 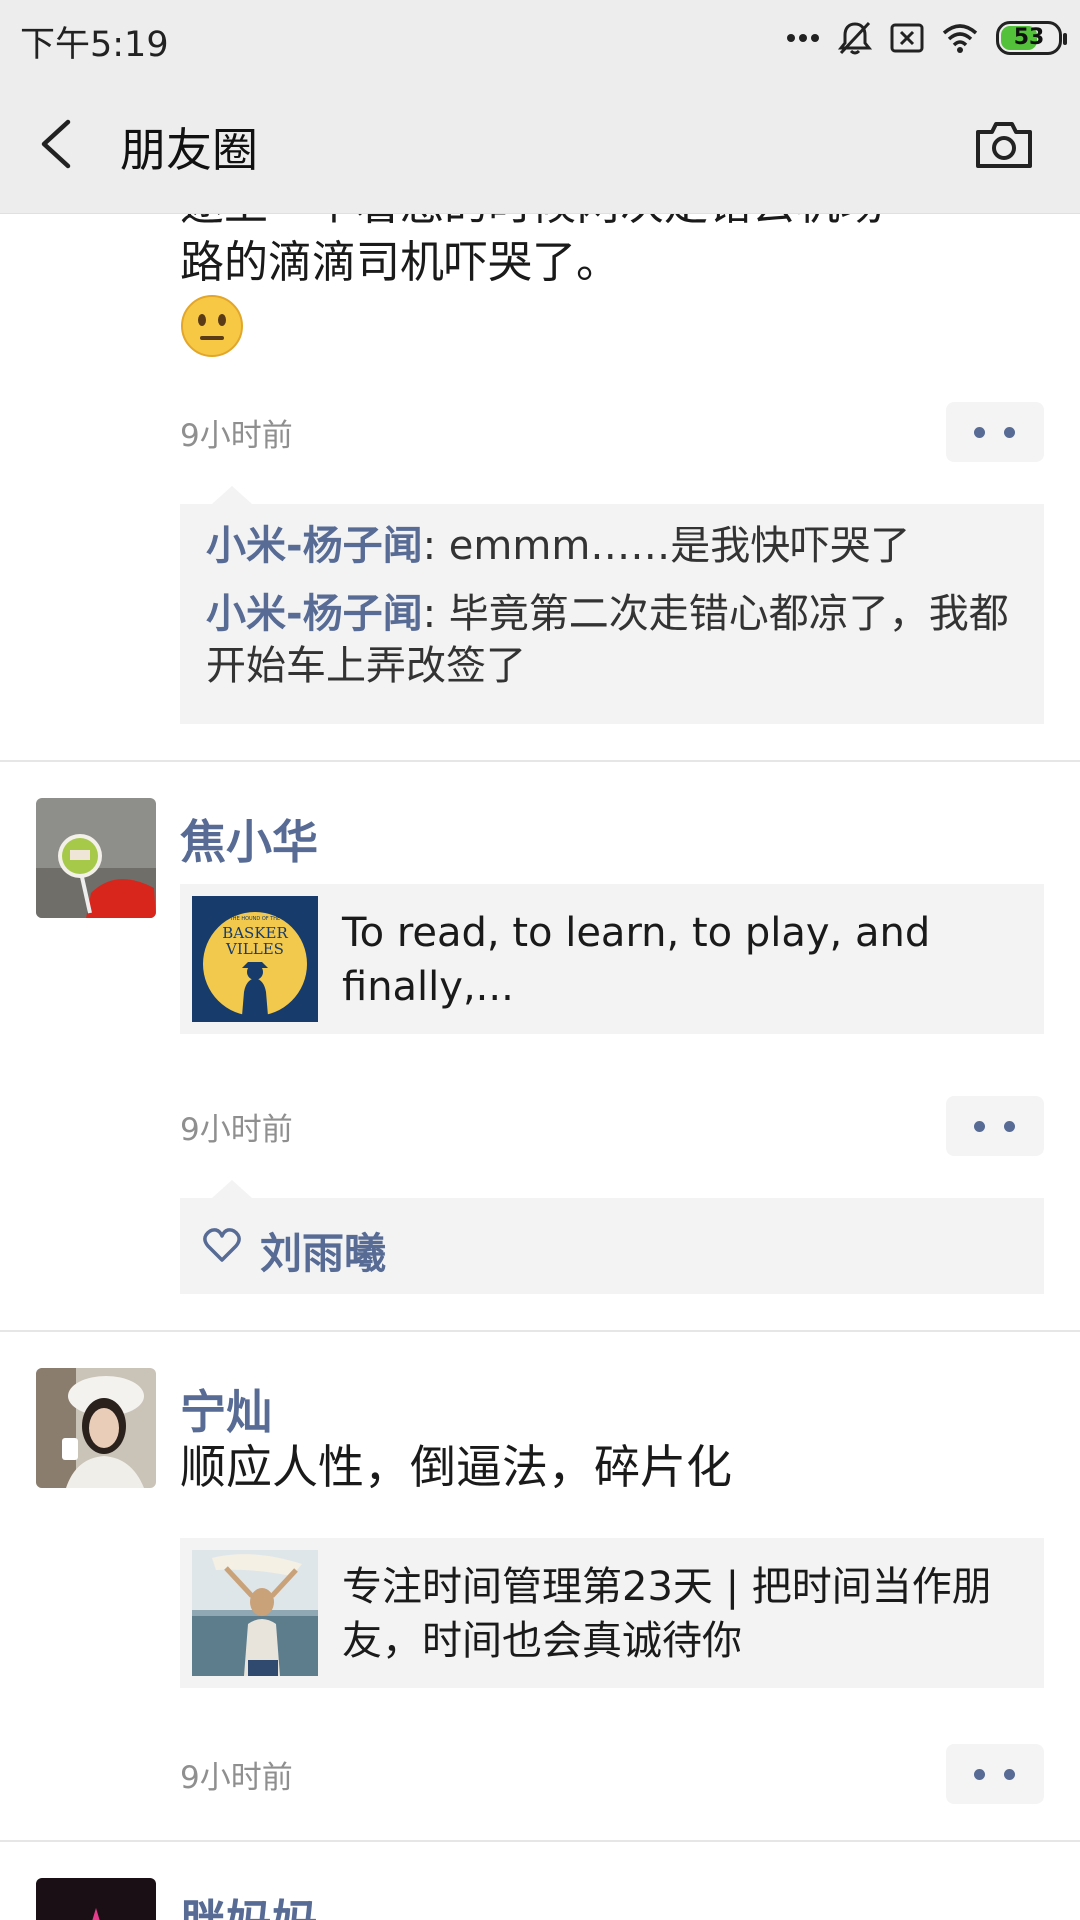 What do you see at coordinates (255, 1613) in the screenshot?
I see `link-thumbnail` at bounding box center [255, 1613].